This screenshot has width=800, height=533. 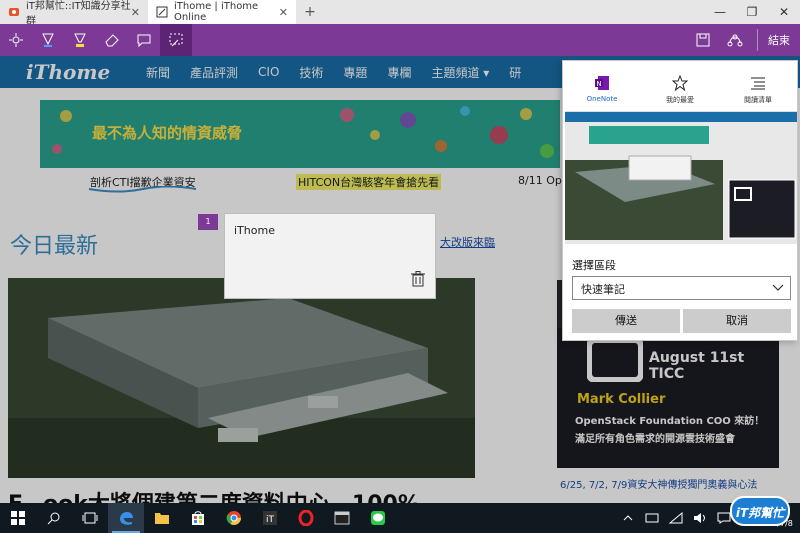 What do you see at coordinates (760, 511) in the screenshot?
I see `ithelp-watermark: iT邦幫忙` at bounding box center [760, 511].